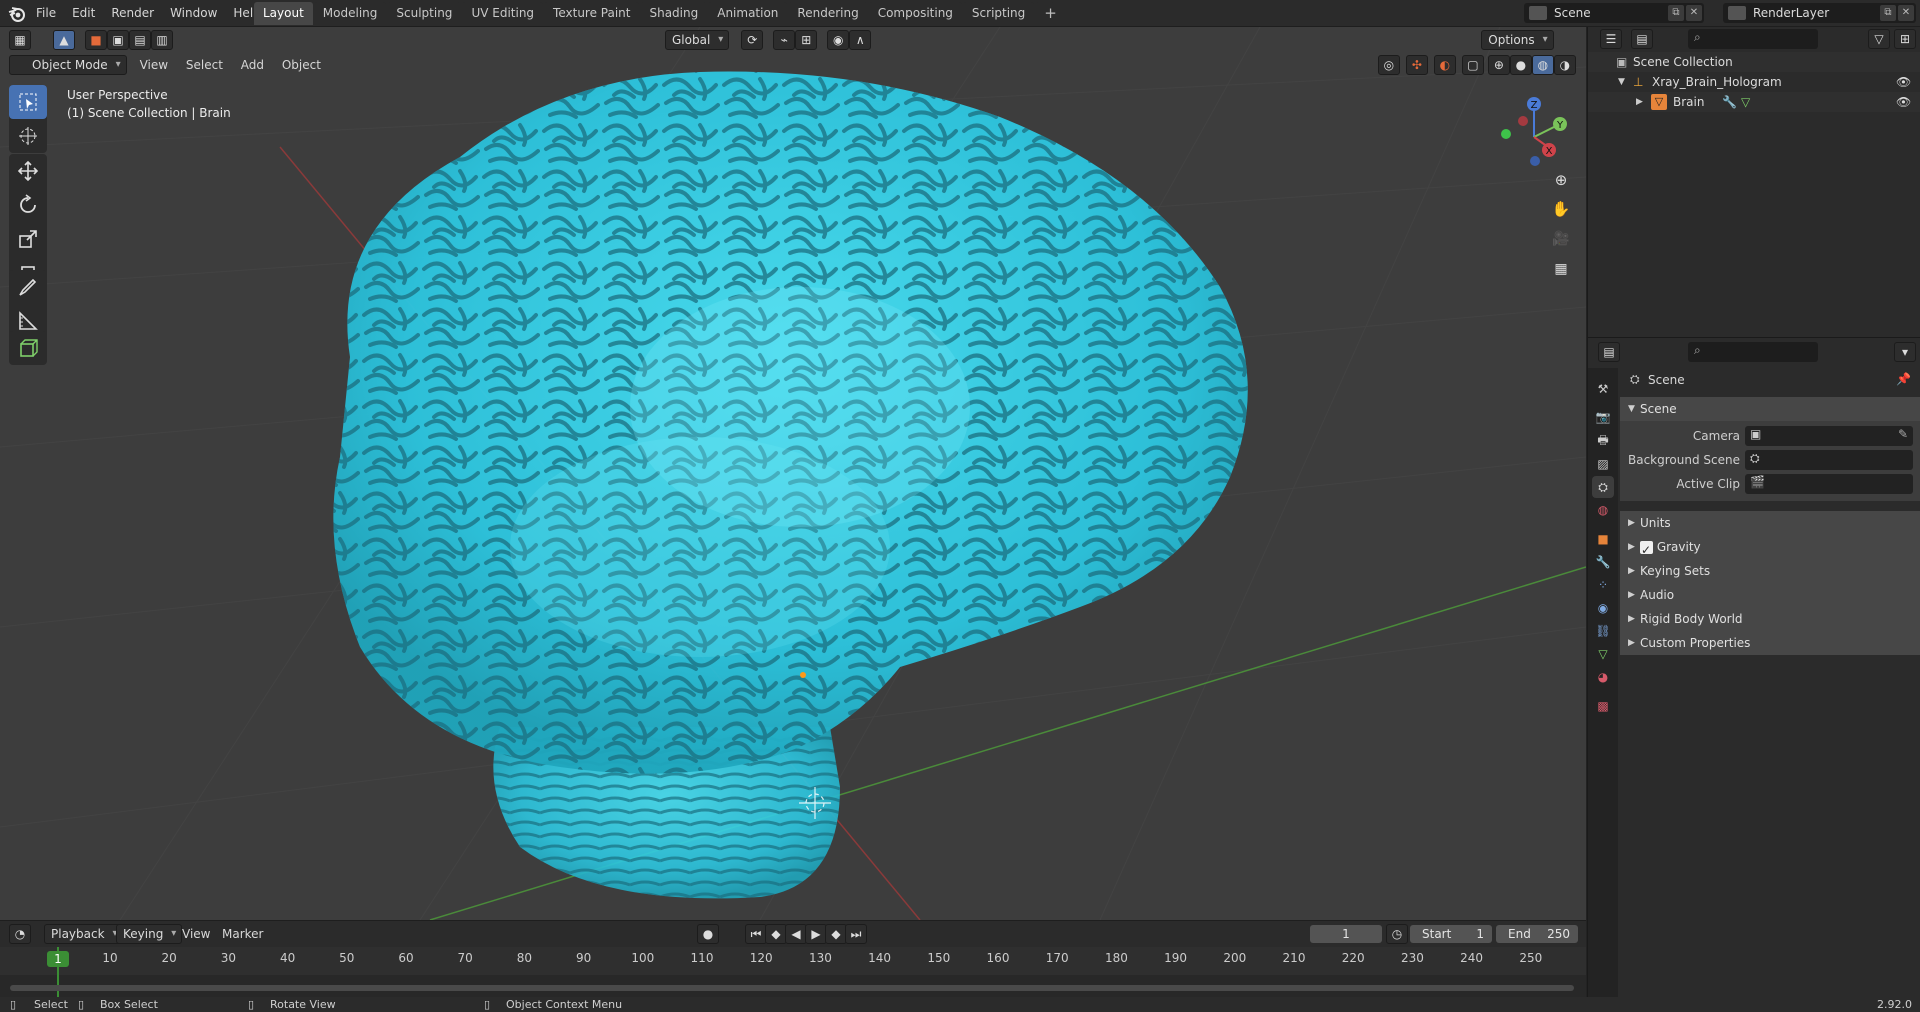  What do you see at coordinates (1609, 352) in the screenshot?
I see `properties-editor-type-icon: ▤` at bounding box center [1609, 352].